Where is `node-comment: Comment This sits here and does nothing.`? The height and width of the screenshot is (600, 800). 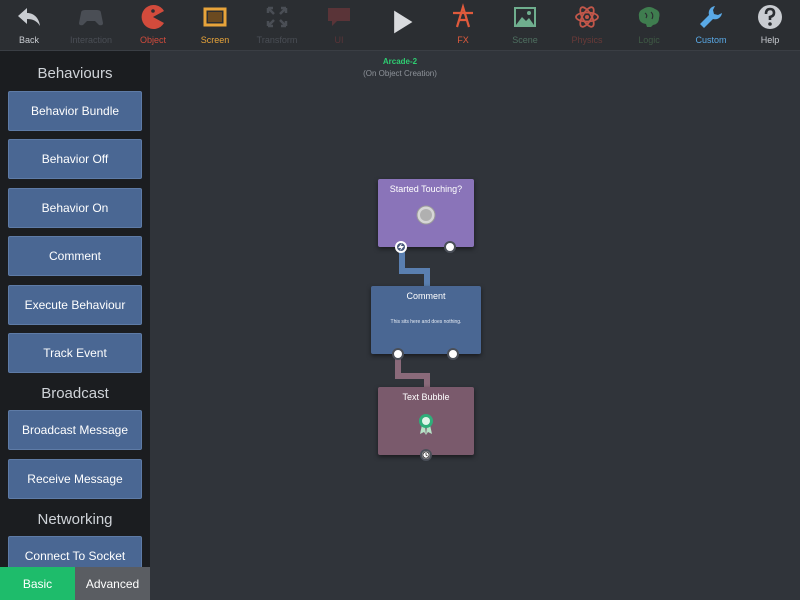
node-comment: Comment This sits here and does nothing. is located at coordinates (426, 320).